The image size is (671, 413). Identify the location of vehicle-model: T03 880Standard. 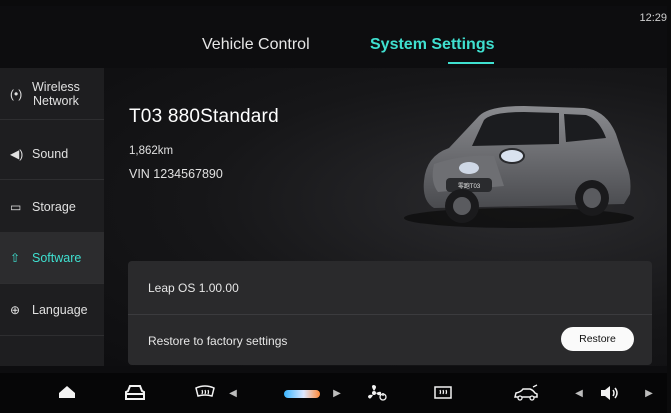
(204, 116).